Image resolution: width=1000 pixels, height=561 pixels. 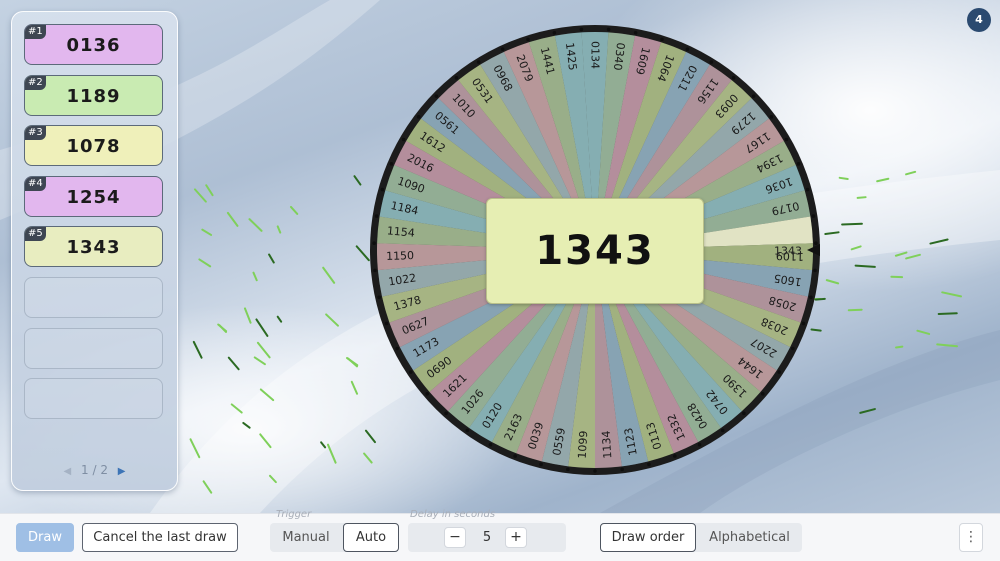 I want to click on more-vertical-icon: ⋮, so click(x=971, y=537).